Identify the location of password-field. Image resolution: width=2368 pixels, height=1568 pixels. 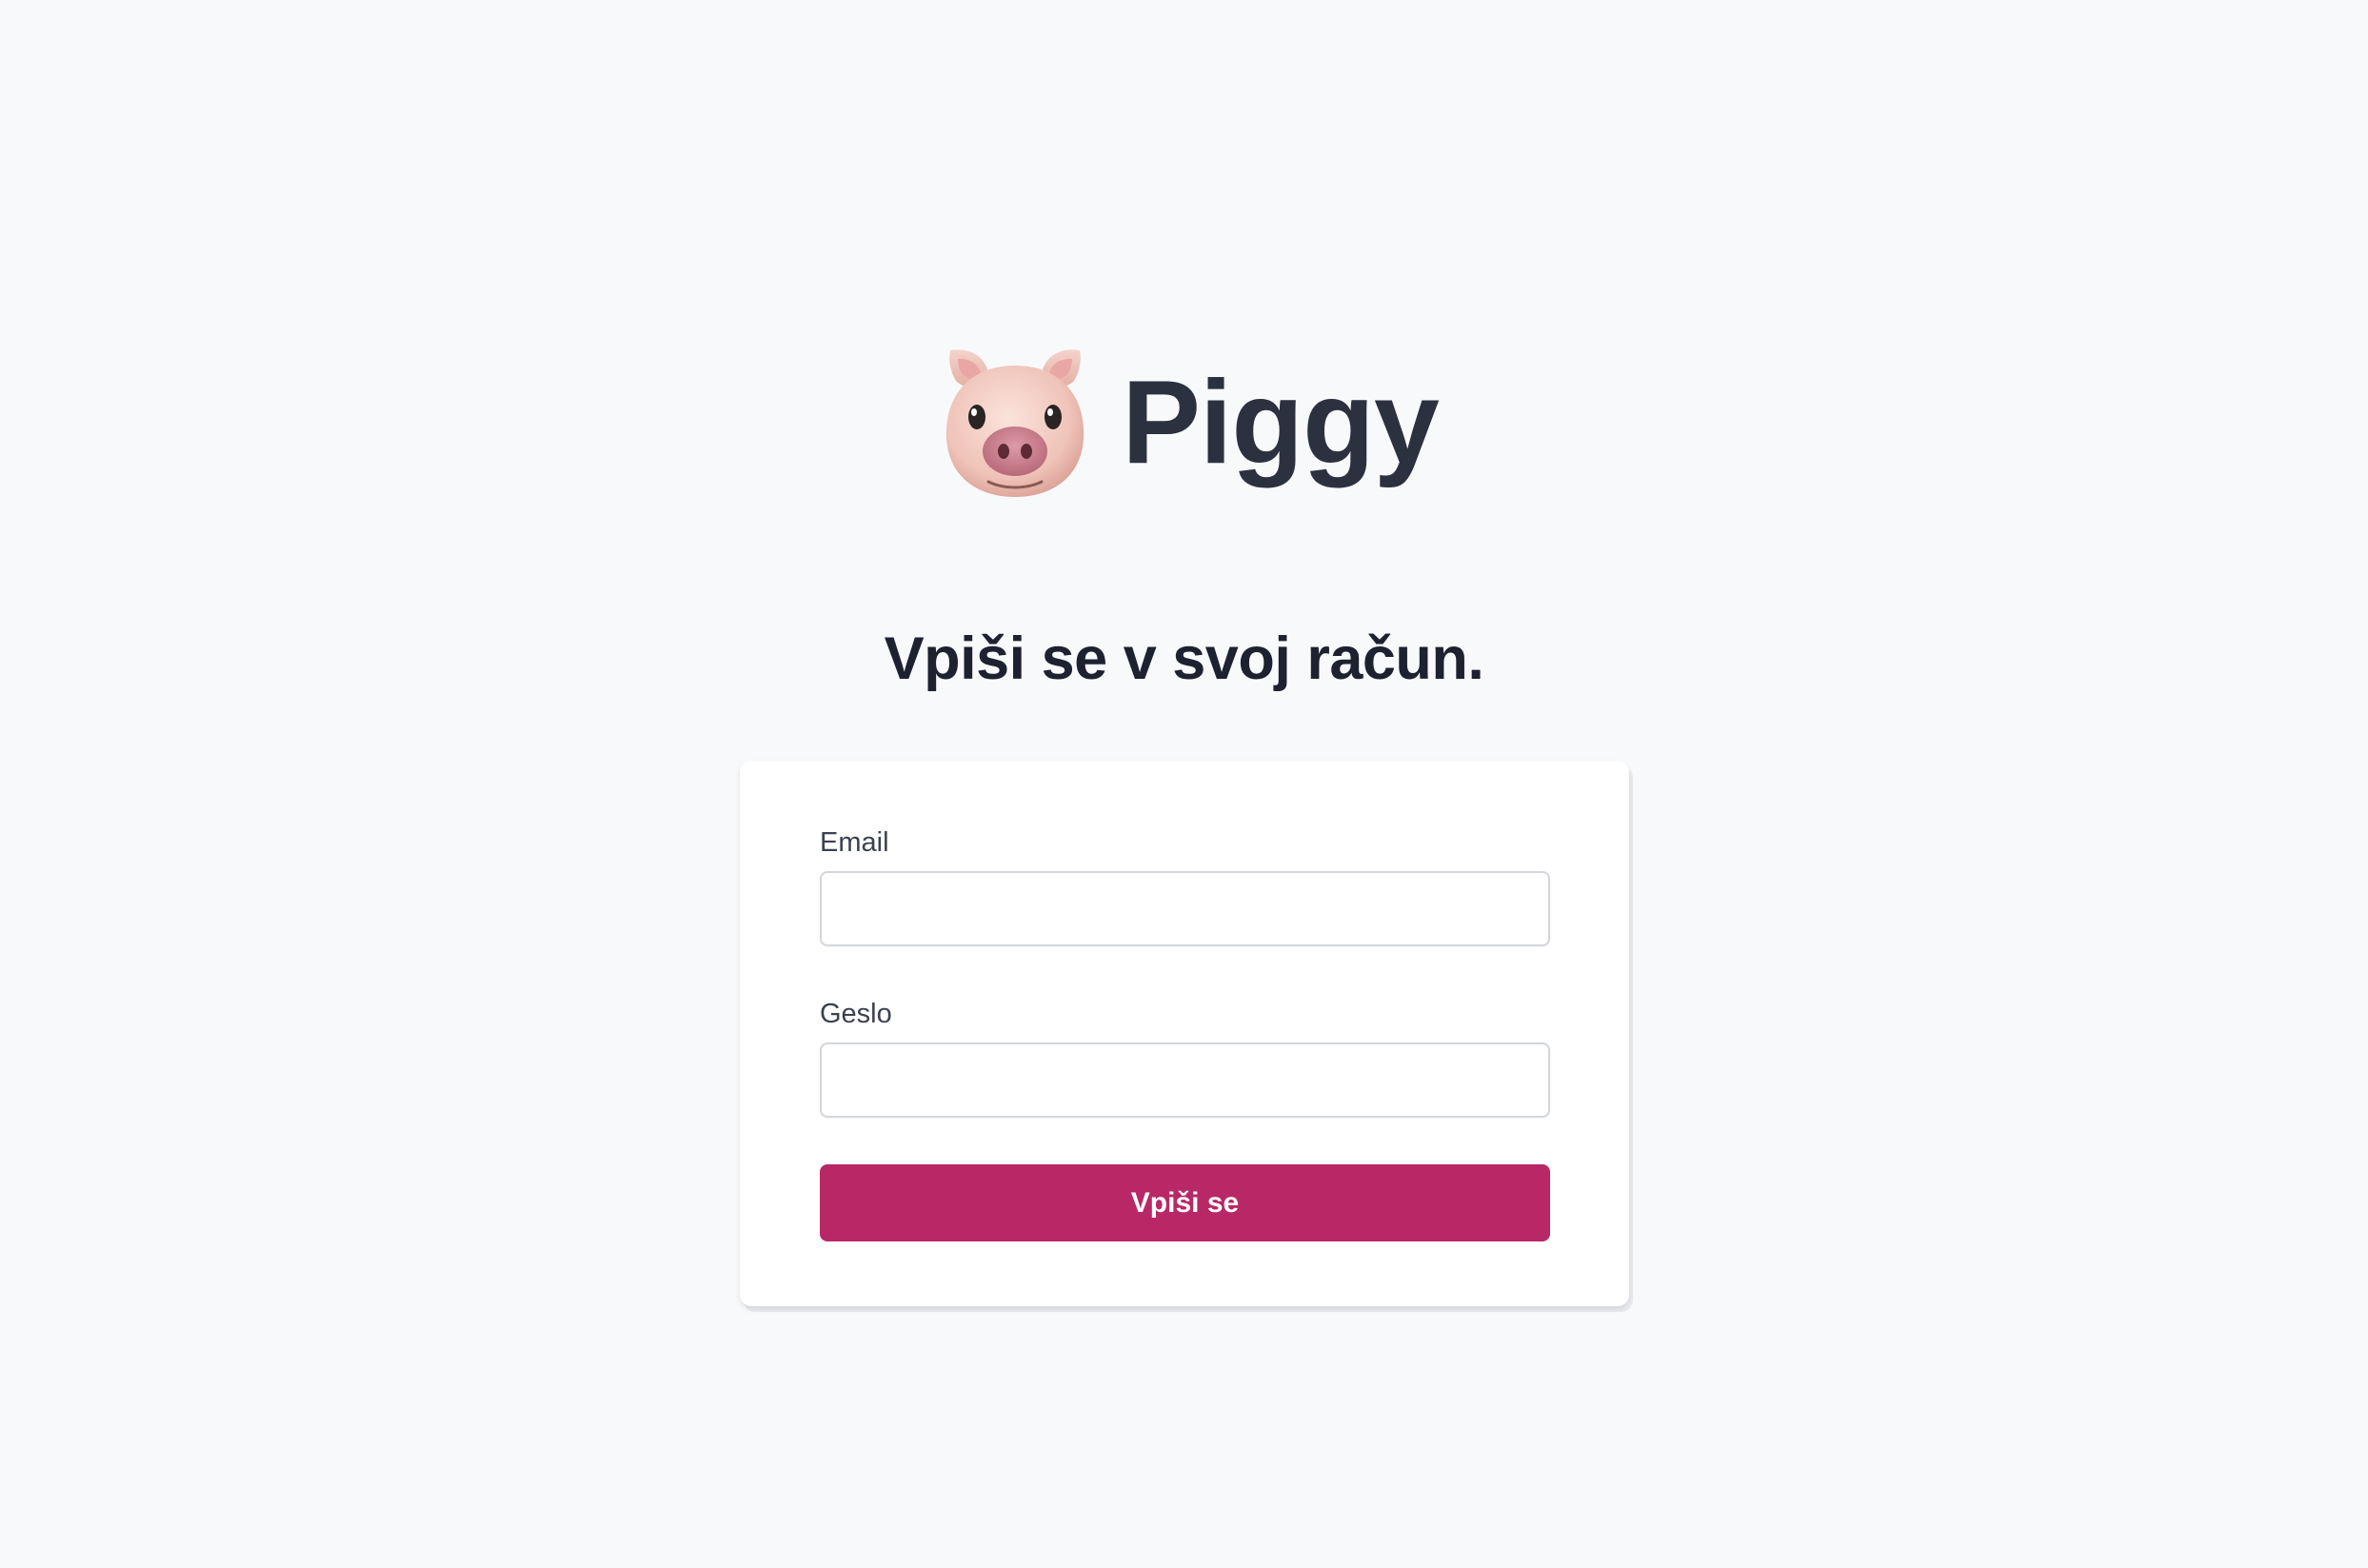
(1185, 1080).